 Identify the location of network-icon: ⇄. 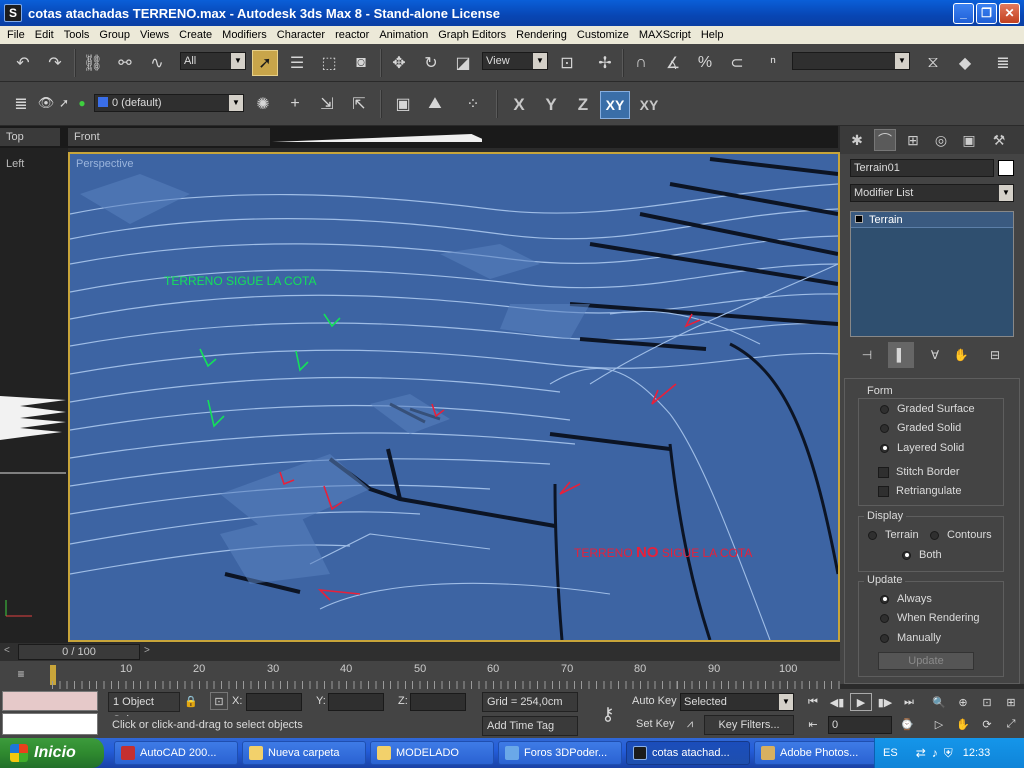
(921, 753).